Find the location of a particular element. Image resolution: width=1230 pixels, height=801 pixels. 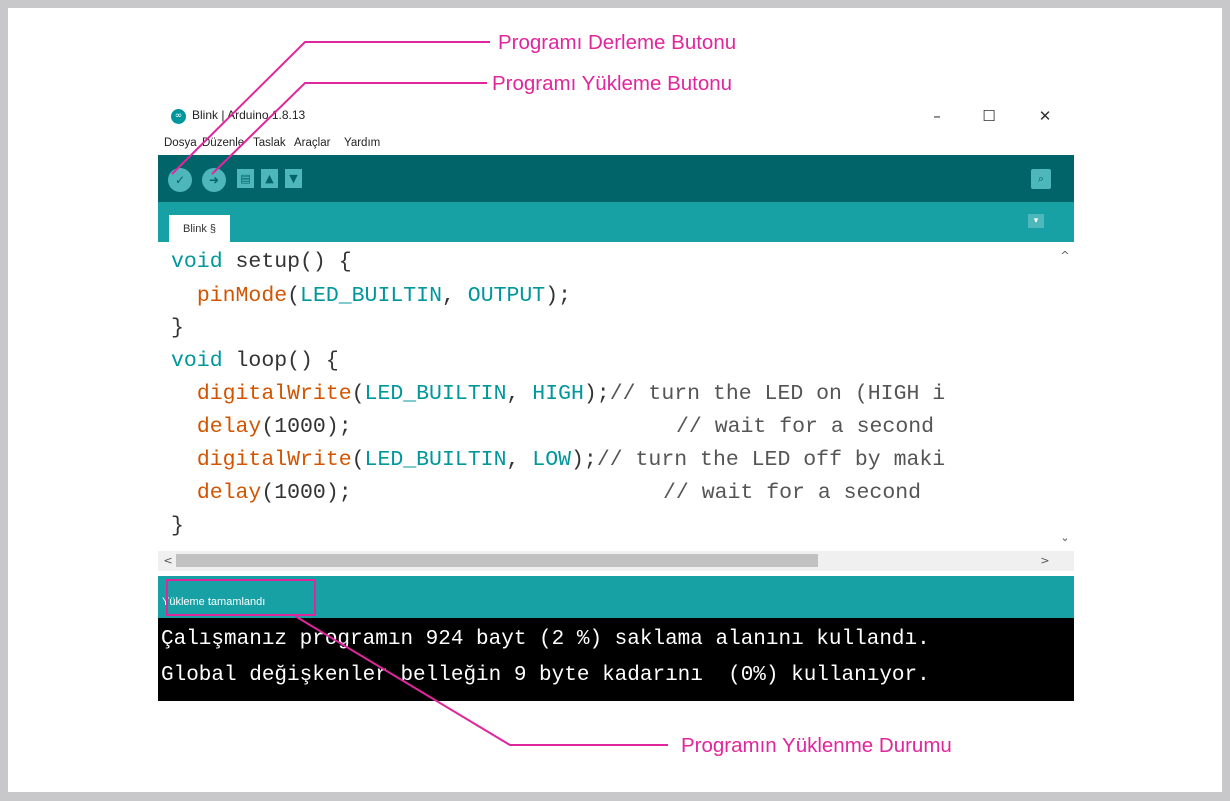

callout-line-upload is located at coordinates (349, 128).